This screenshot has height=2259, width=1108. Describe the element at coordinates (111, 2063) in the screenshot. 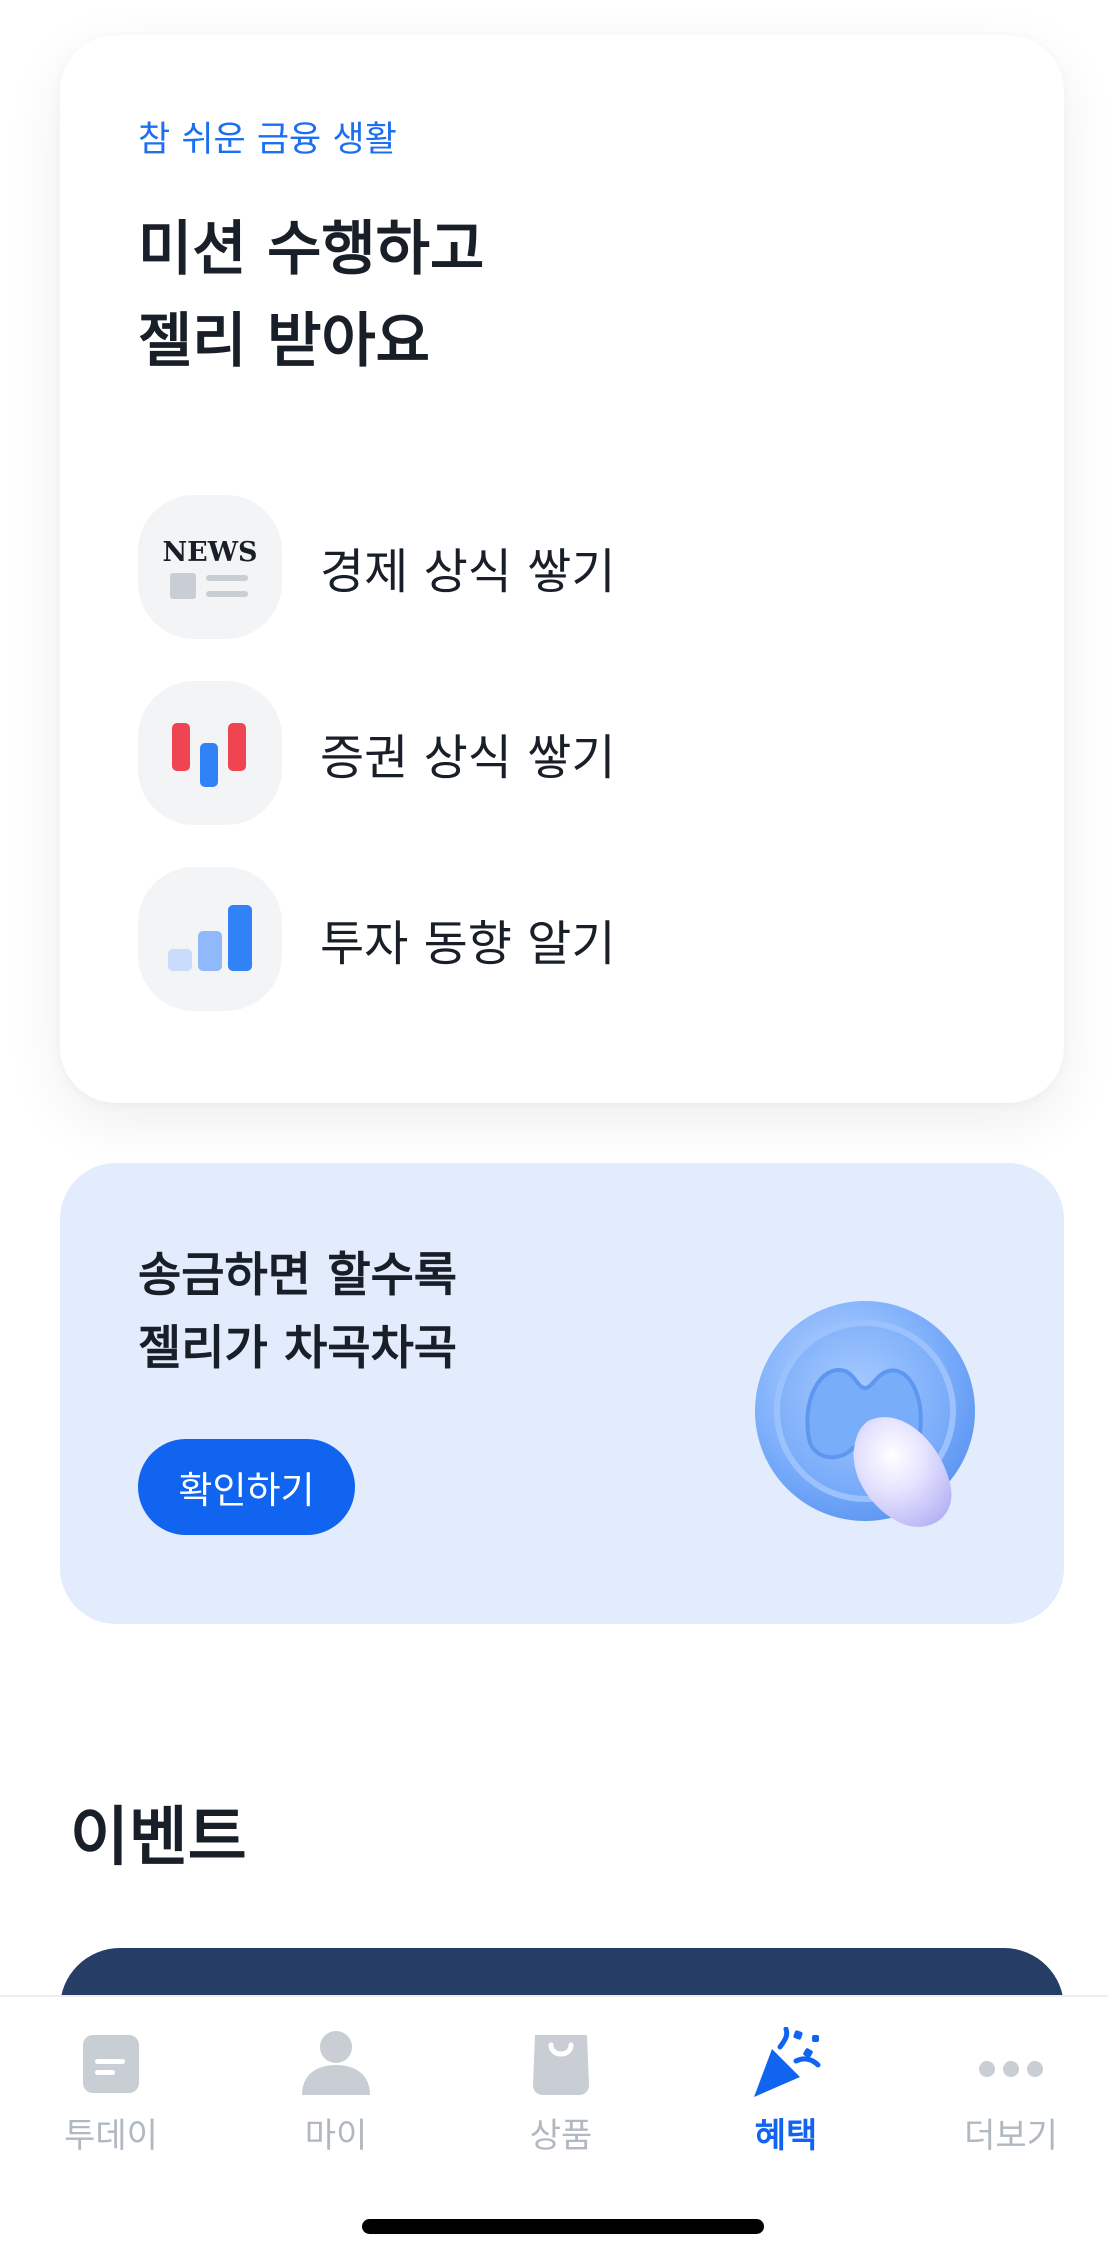

I see `today-icon` at that location.